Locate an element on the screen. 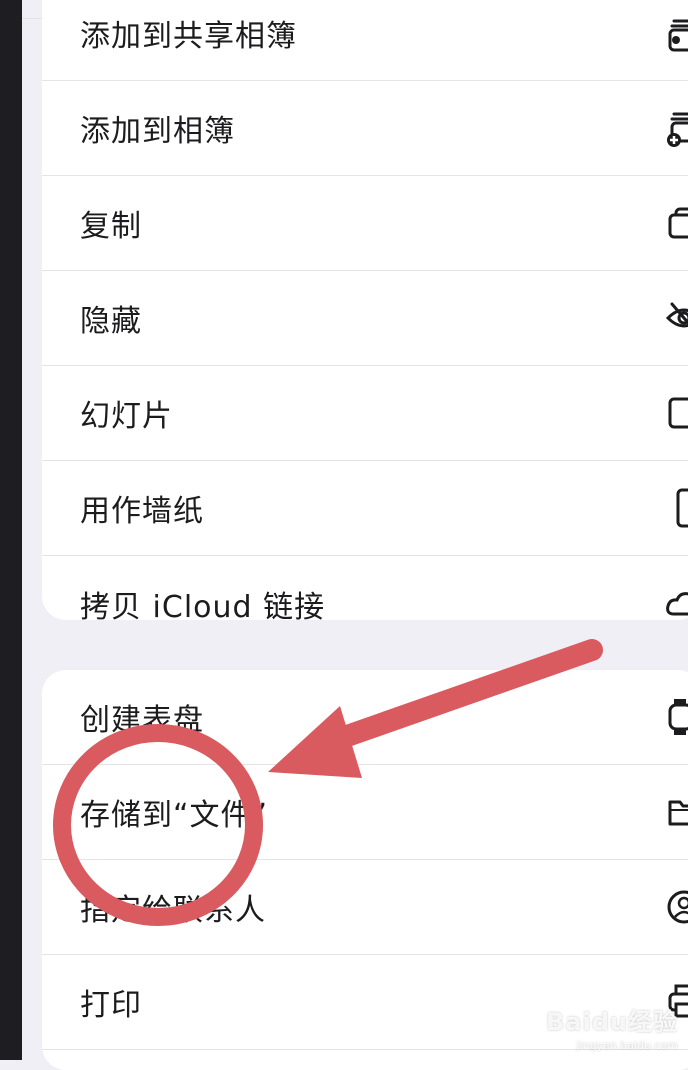  left-window-edge is located at coordinates (11, 530).